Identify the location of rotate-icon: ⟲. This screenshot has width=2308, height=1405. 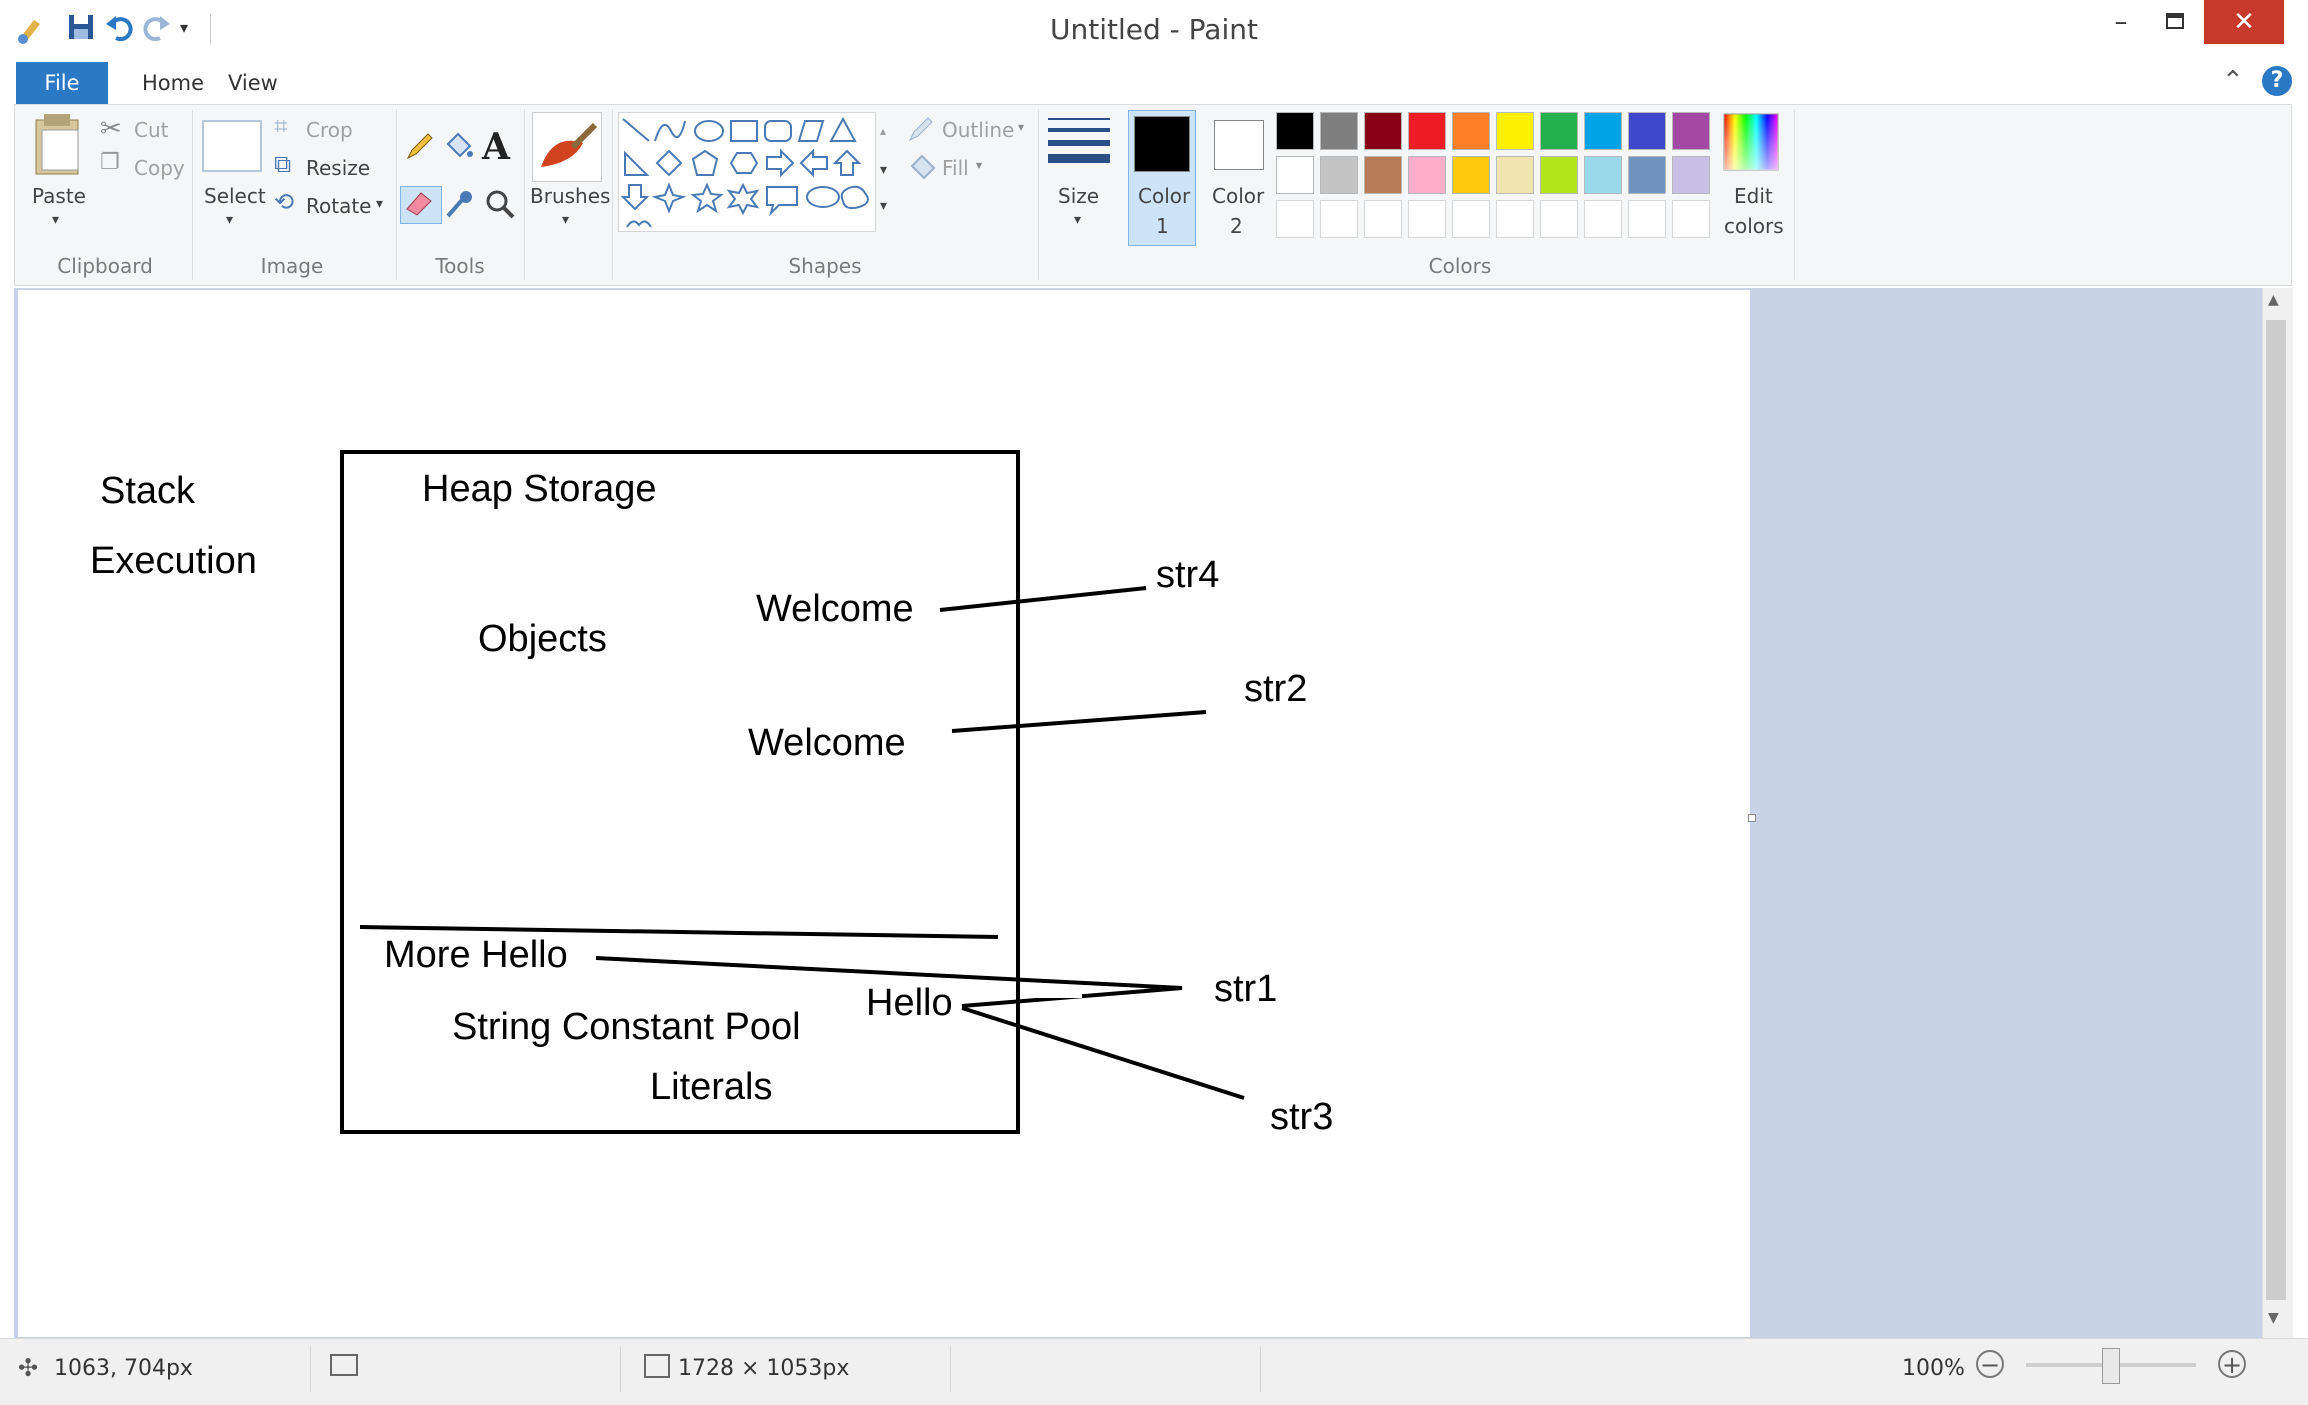
(284, 202).